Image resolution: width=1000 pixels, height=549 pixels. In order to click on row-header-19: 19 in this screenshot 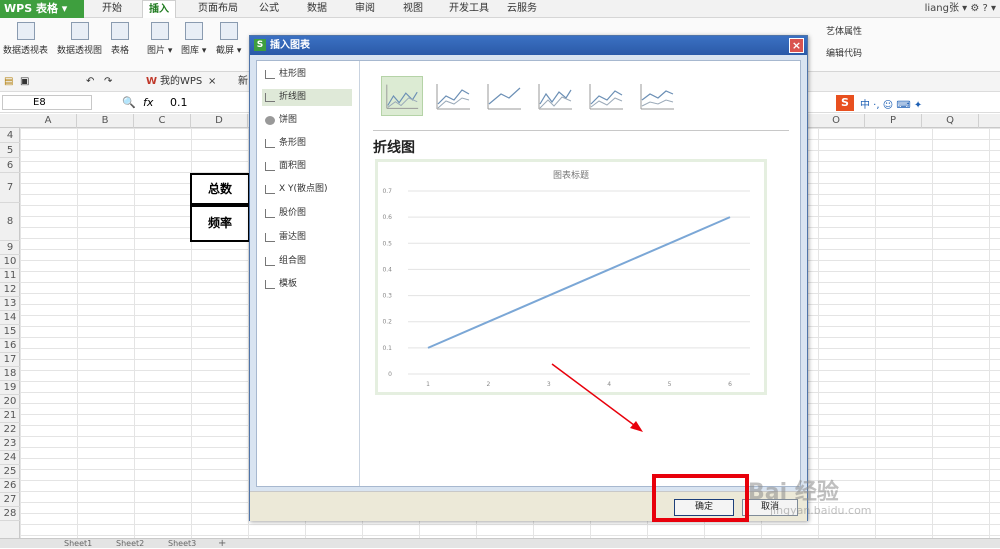, I will do `click(10, 388)`.